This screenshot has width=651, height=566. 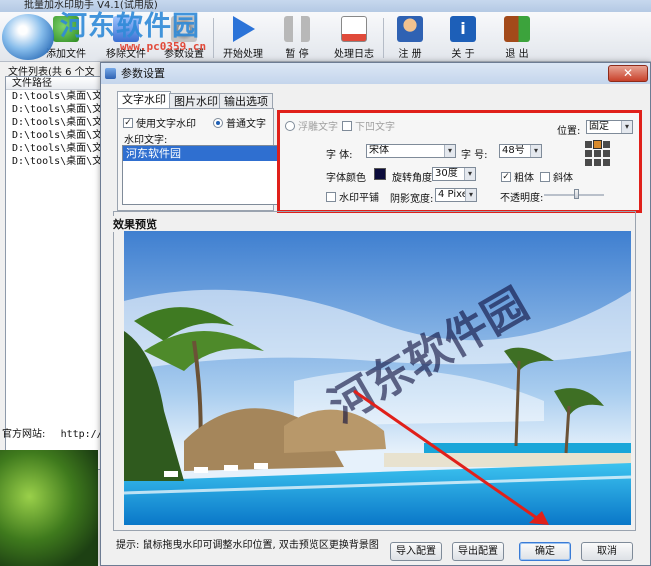 I want to click on use-text-watermark-checkbox: ✓ 使用文字水印, so click(x=159, y=122).